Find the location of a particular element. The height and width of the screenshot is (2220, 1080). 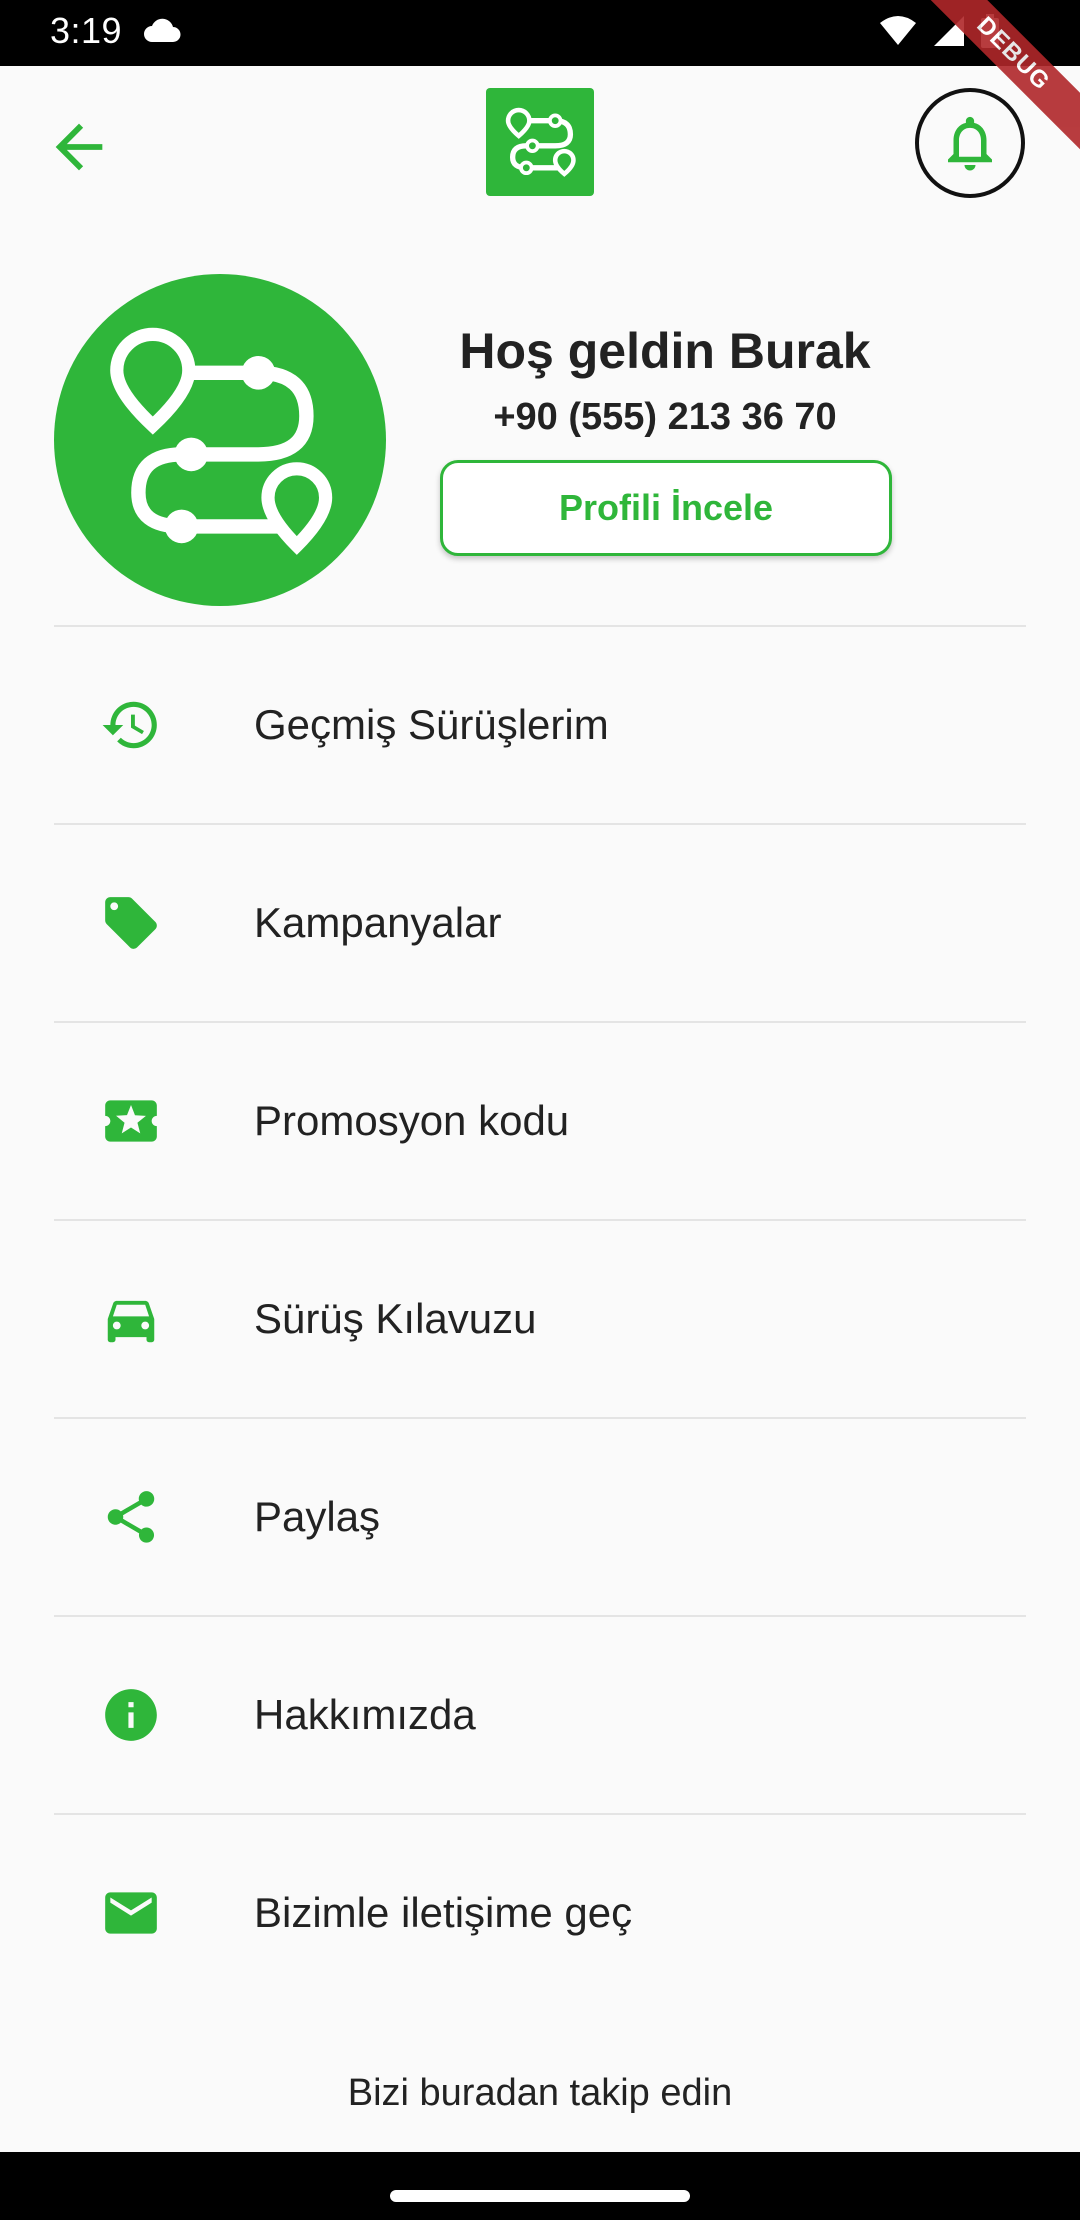

back-button is located at coordinates (79, 147).